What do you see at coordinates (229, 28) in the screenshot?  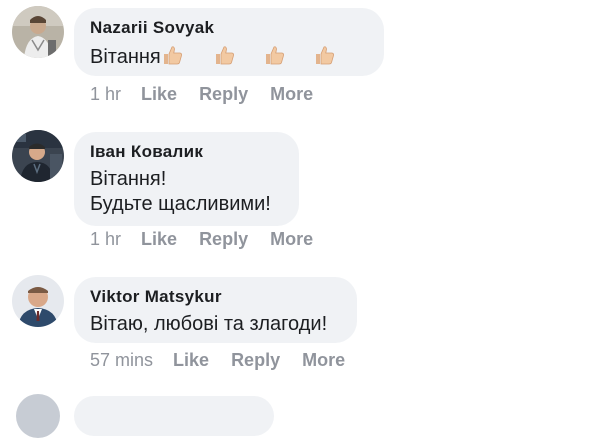 I see `comment-author: Nazarii Sovyak` at bounding box center [229, 28].